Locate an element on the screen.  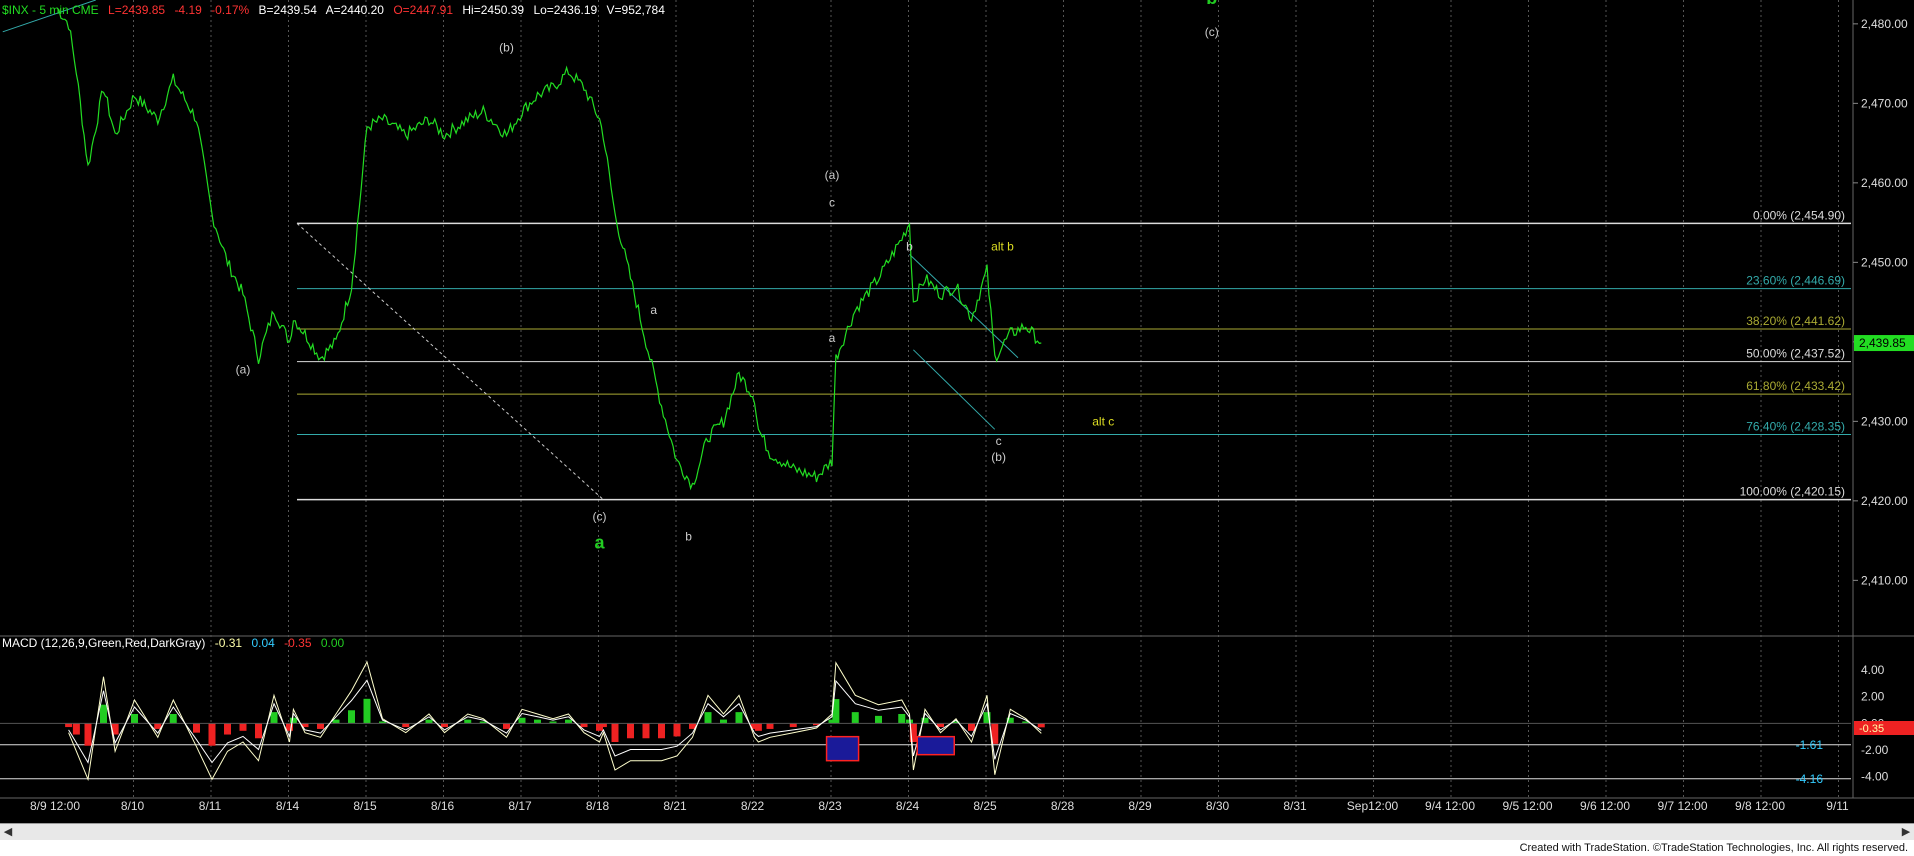
x-tick-label: 8/17 is located at coordinates (520, 806).